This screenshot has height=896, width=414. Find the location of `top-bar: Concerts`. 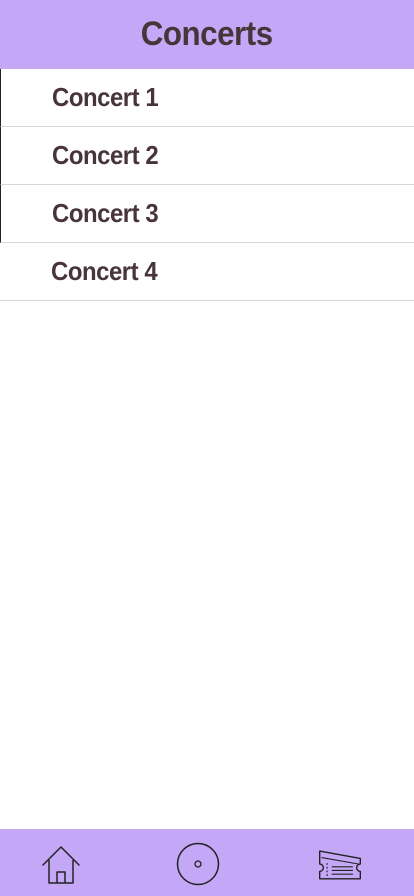

top-bar: Concerts is located at coordinates (207, 34).